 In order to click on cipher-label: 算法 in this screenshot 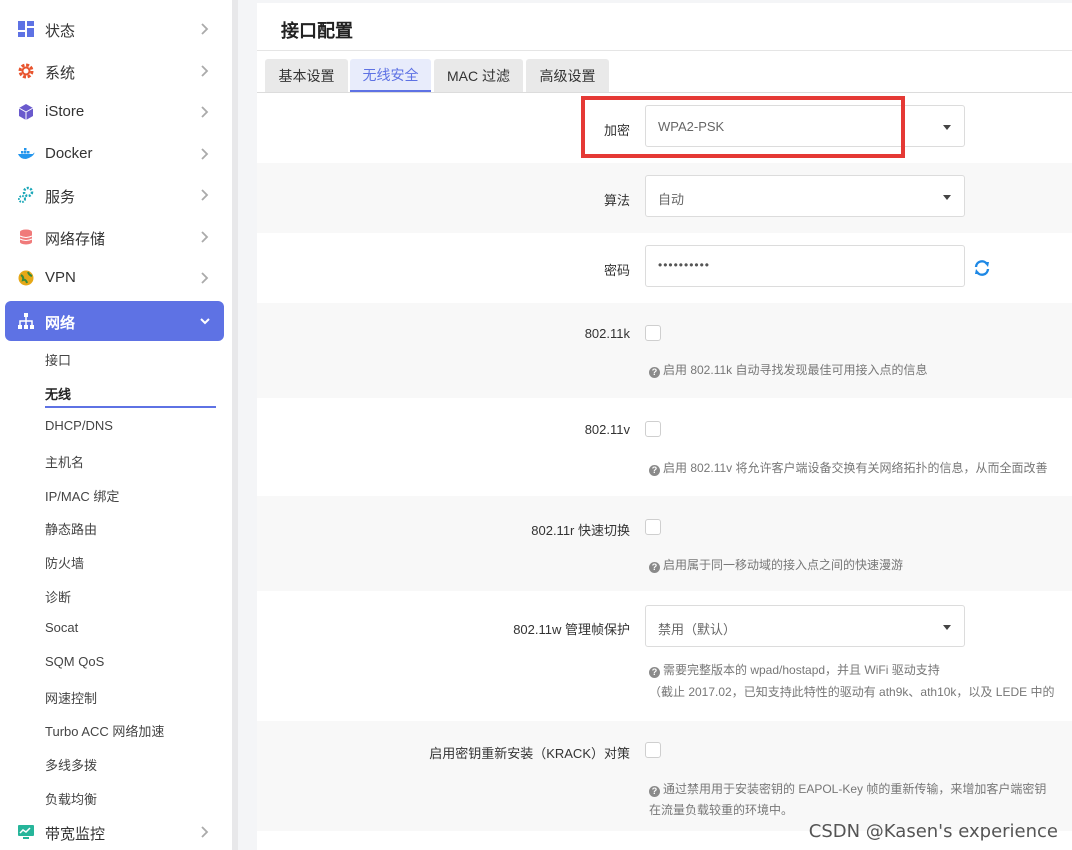, I will do `click(616, 200)`.